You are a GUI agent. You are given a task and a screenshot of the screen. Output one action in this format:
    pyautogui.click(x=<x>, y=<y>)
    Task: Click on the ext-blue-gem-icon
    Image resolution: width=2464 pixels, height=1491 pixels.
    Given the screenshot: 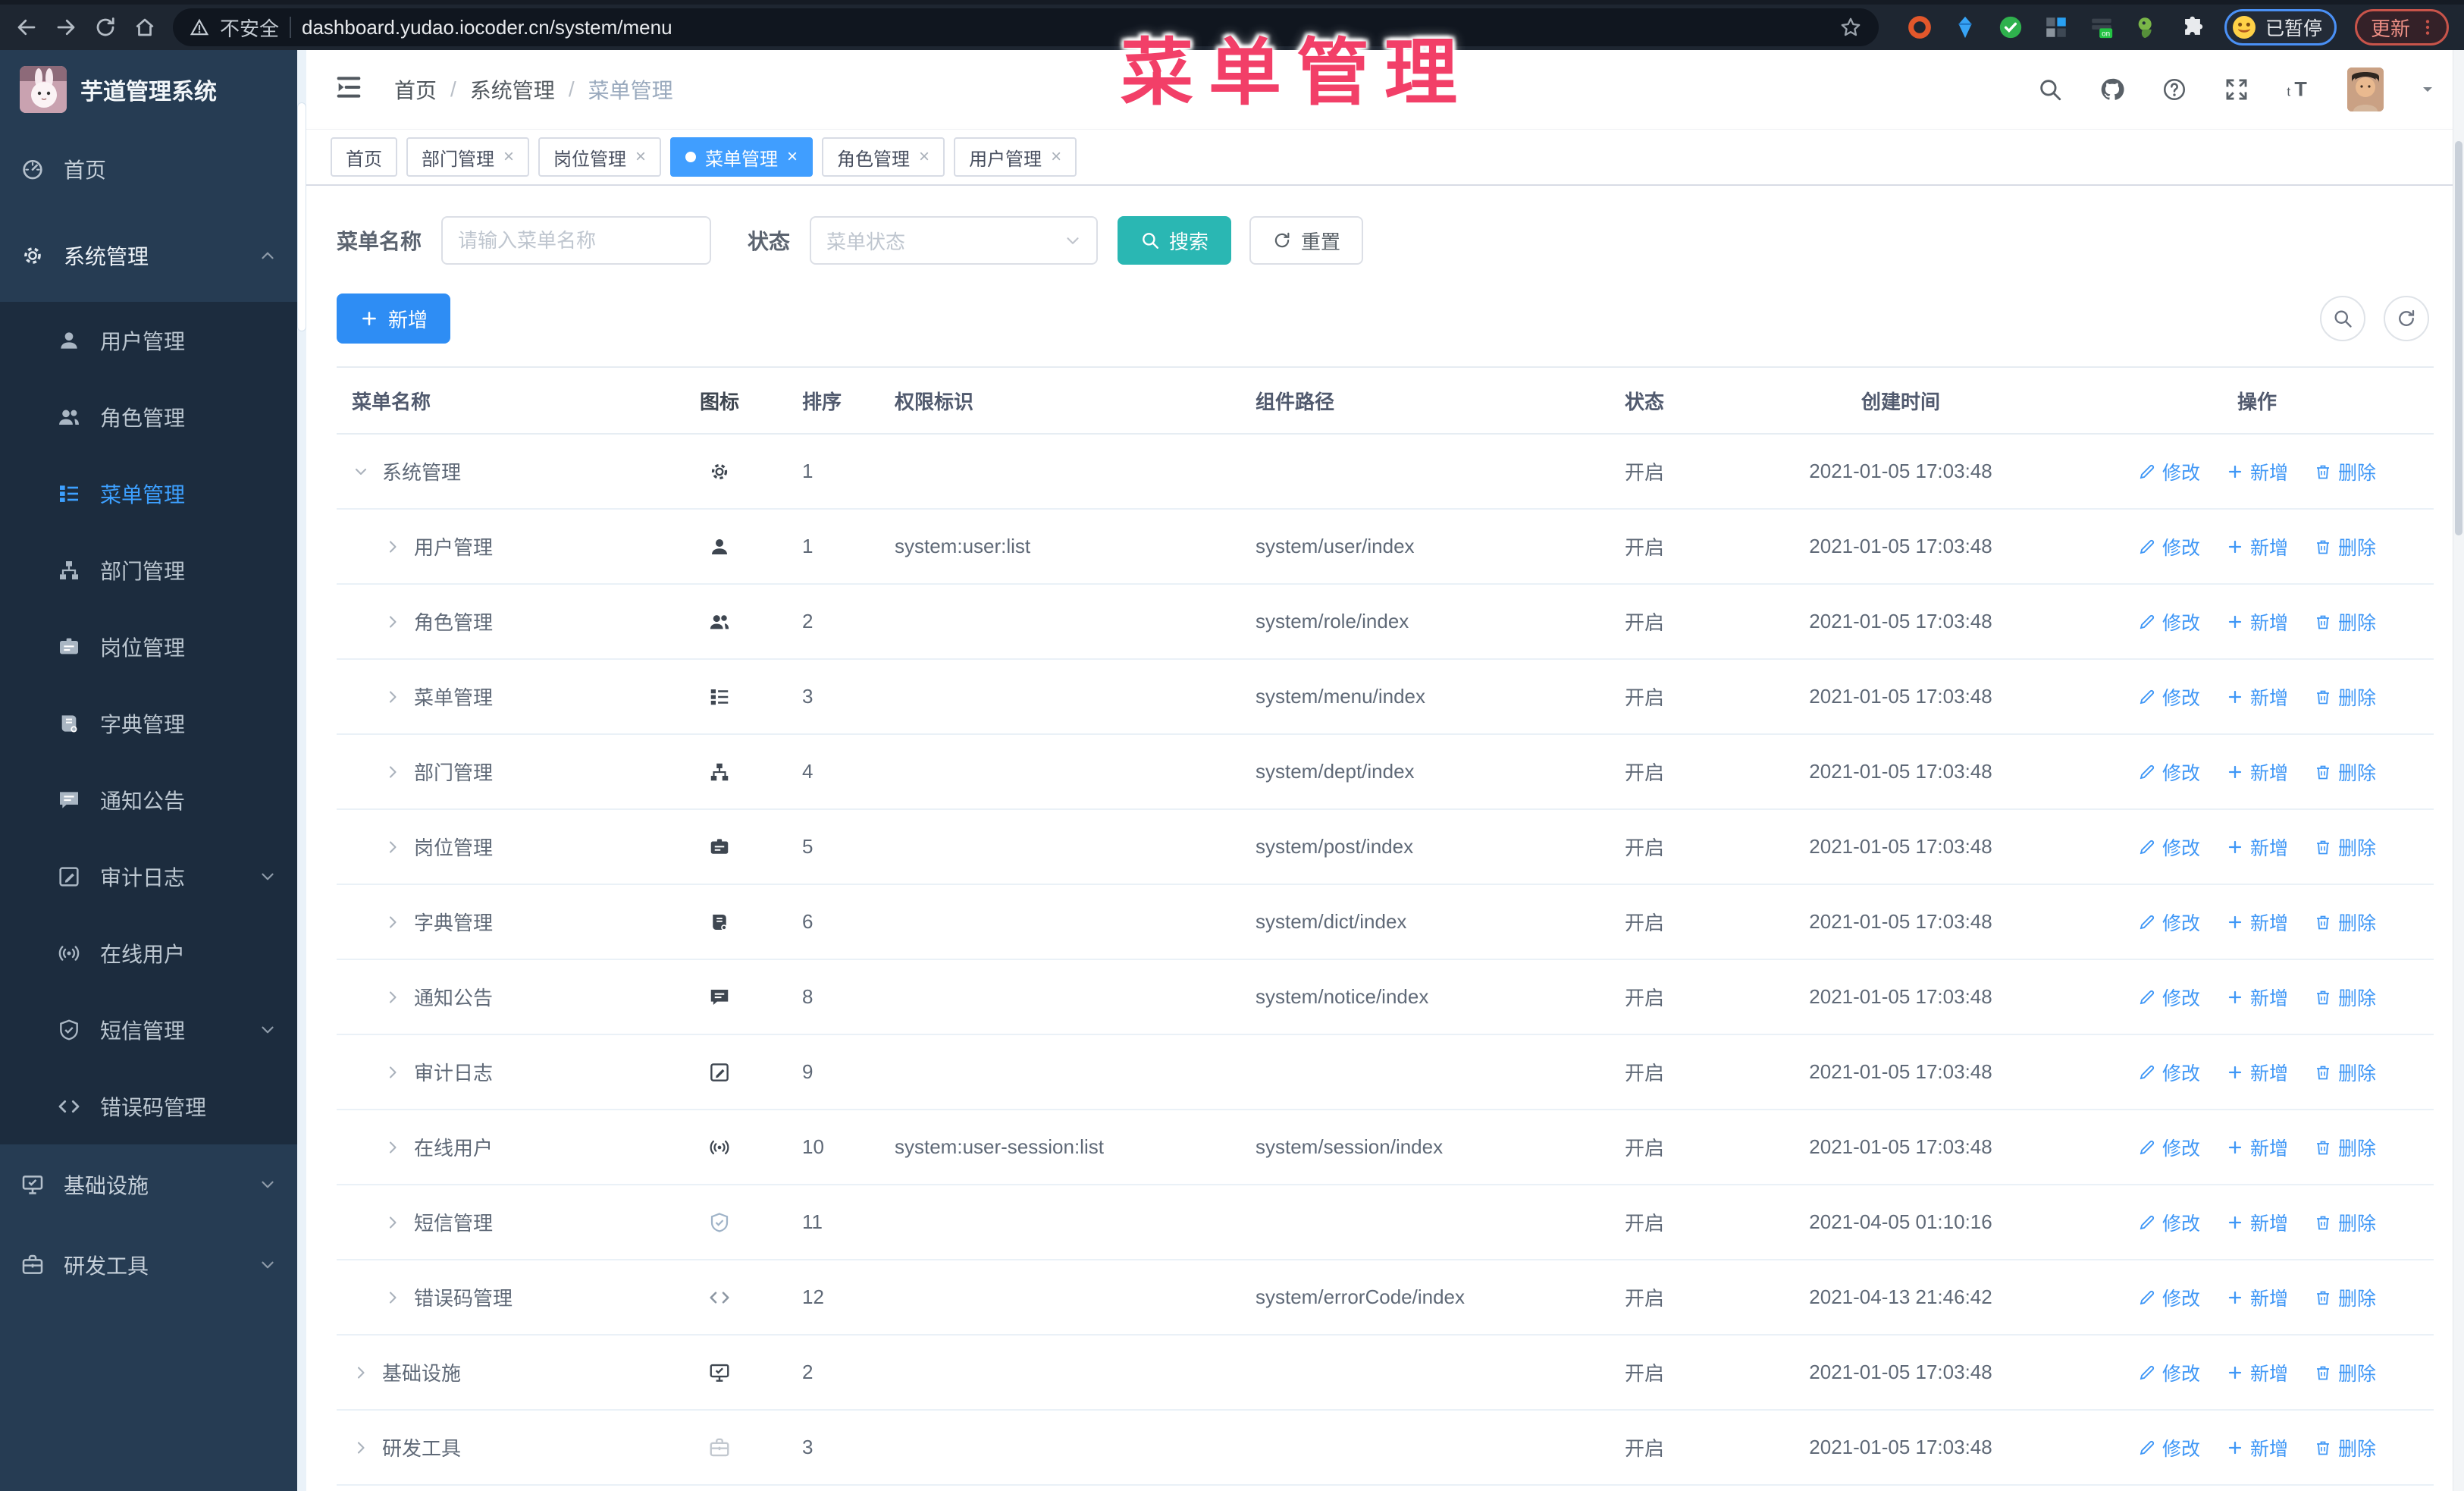 What is the action you would take?
    pyautogui.click(x=1965, y=27)
    